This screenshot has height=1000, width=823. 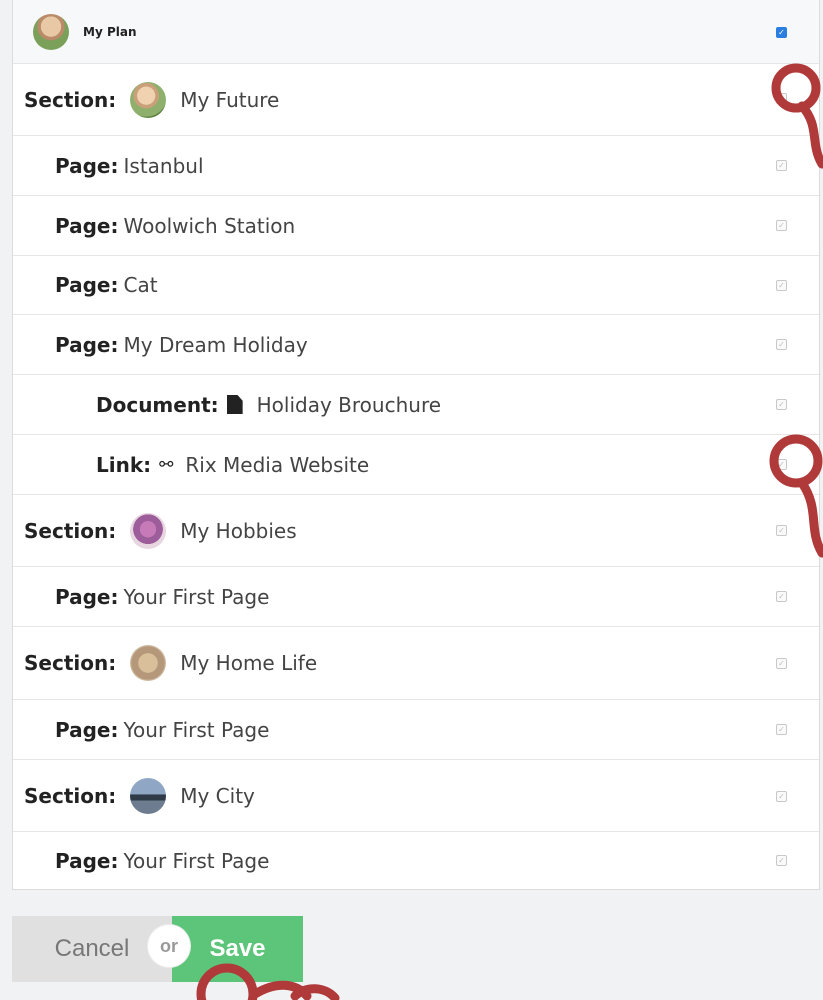 I want to click on plan-header-row: My Plan ✓, so click(x=416, y=32).